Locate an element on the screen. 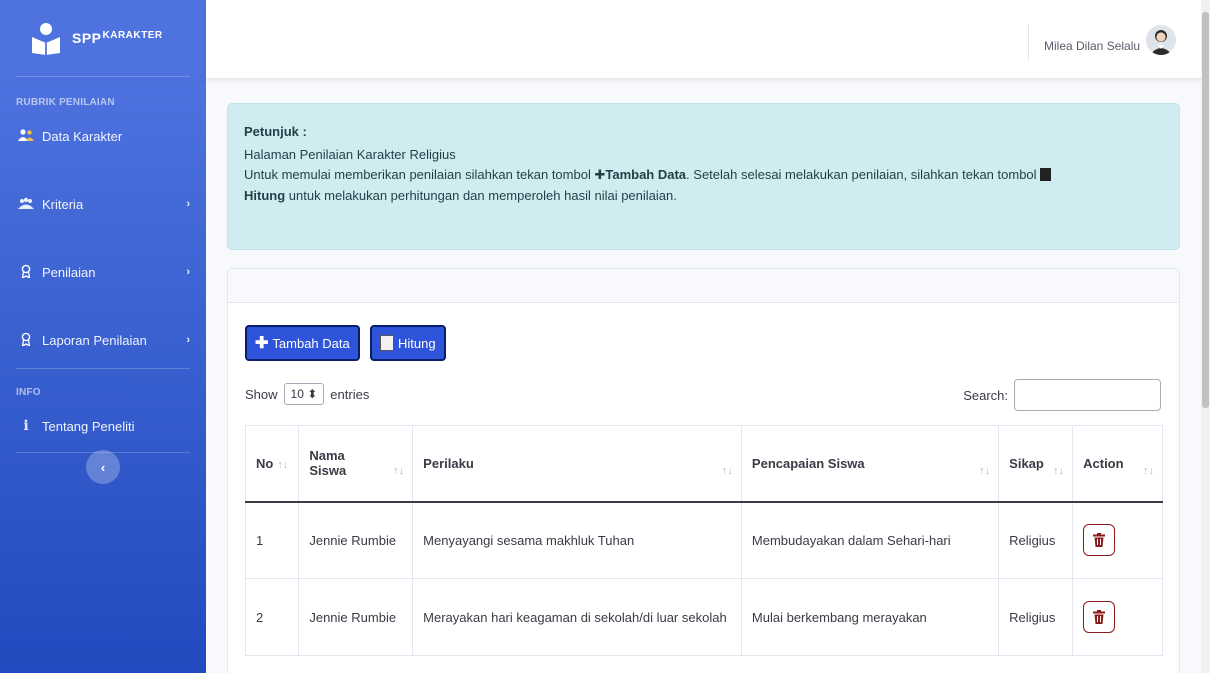 The image size is (1210, 673). sidebar-item-label: Kriteria is located at coordinates (63, 204).